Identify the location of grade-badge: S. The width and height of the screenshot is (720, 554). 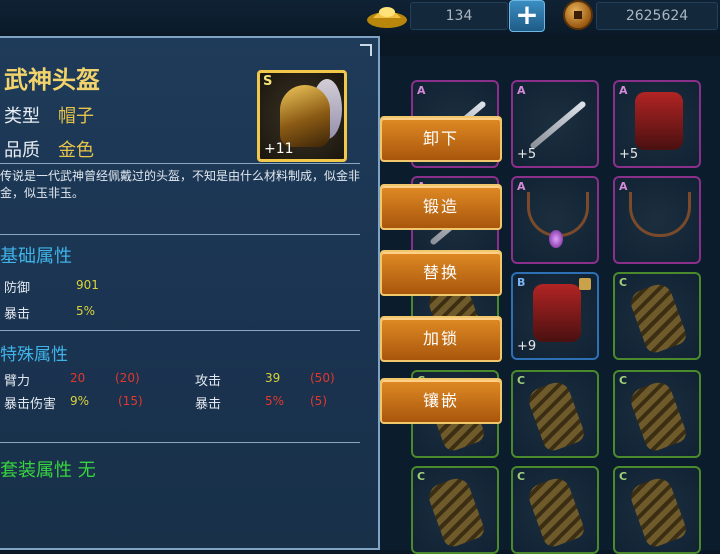
(268, 81).